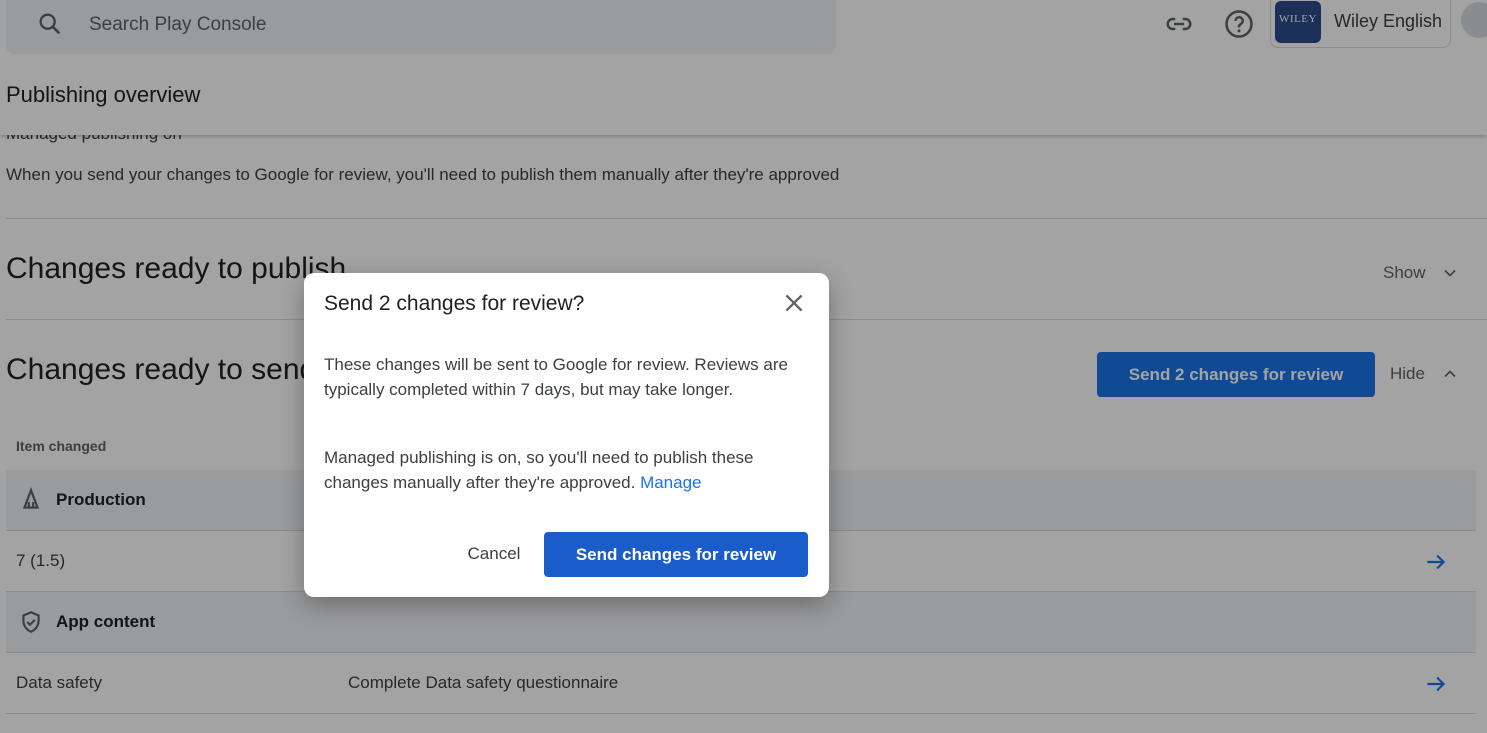 The height and width of the screenshot is (733, 1487). Describe the element at coordinates (794, 303) in the screenshot. I see `close-icon` at that location.